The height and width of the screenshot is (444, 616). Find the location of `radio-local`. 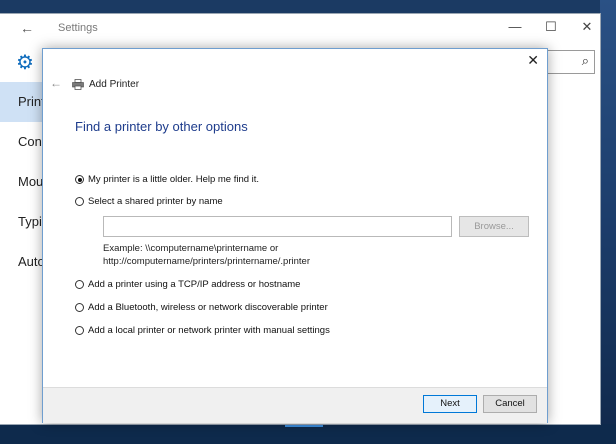

radio-local is located at coordinates (79, 330).